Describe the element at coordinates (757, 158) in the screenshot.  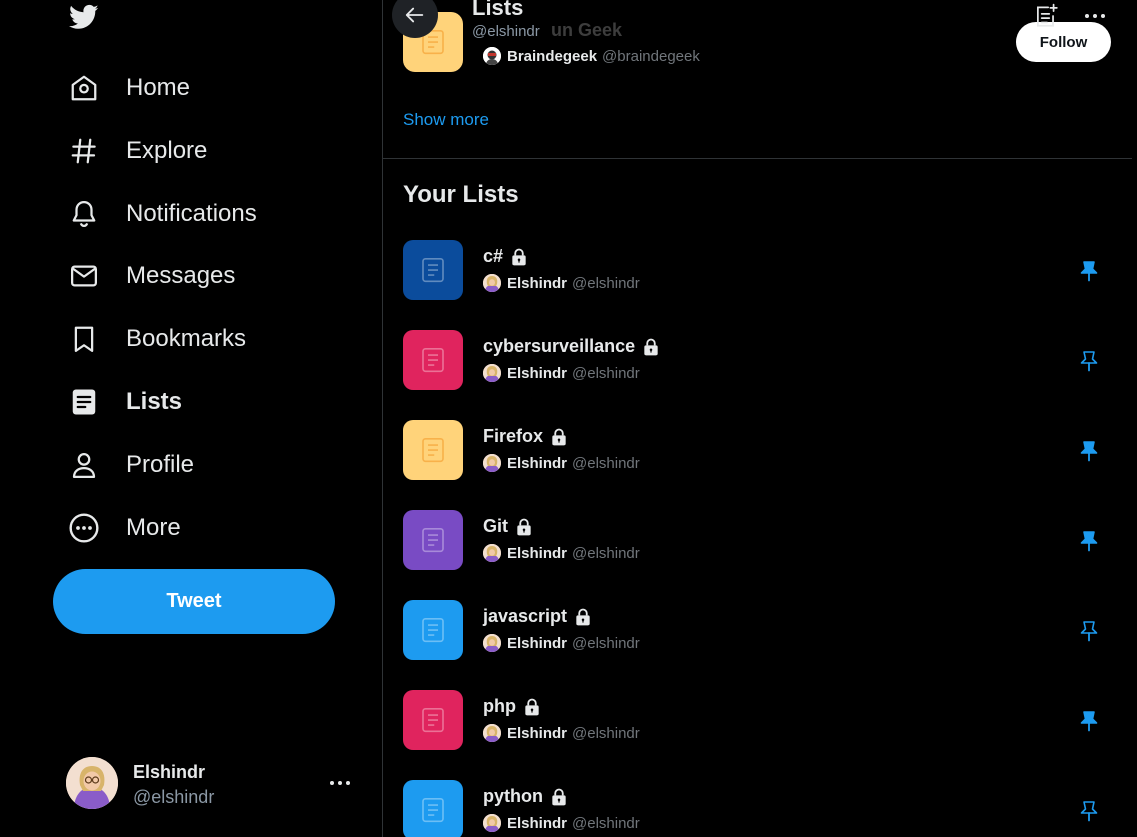
I see `section-divider` at that location.